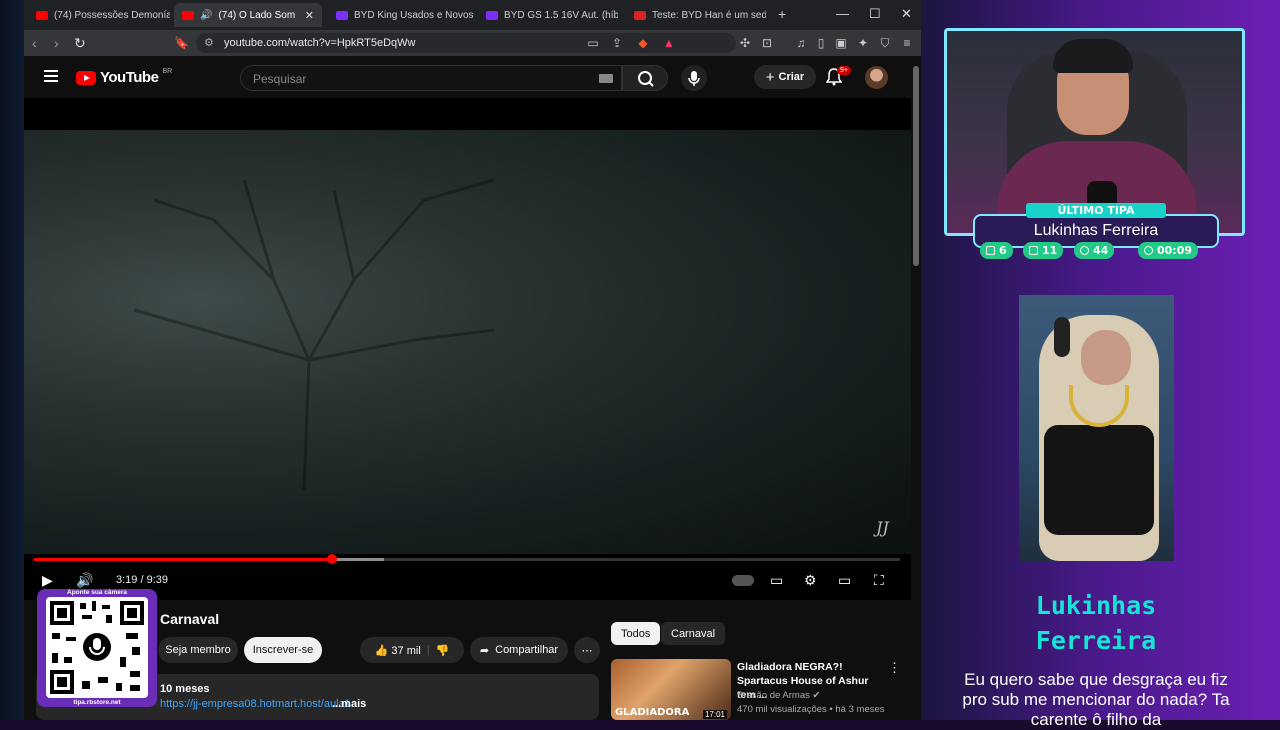  I want to click on minimize-icon: —, so click(842, 13).